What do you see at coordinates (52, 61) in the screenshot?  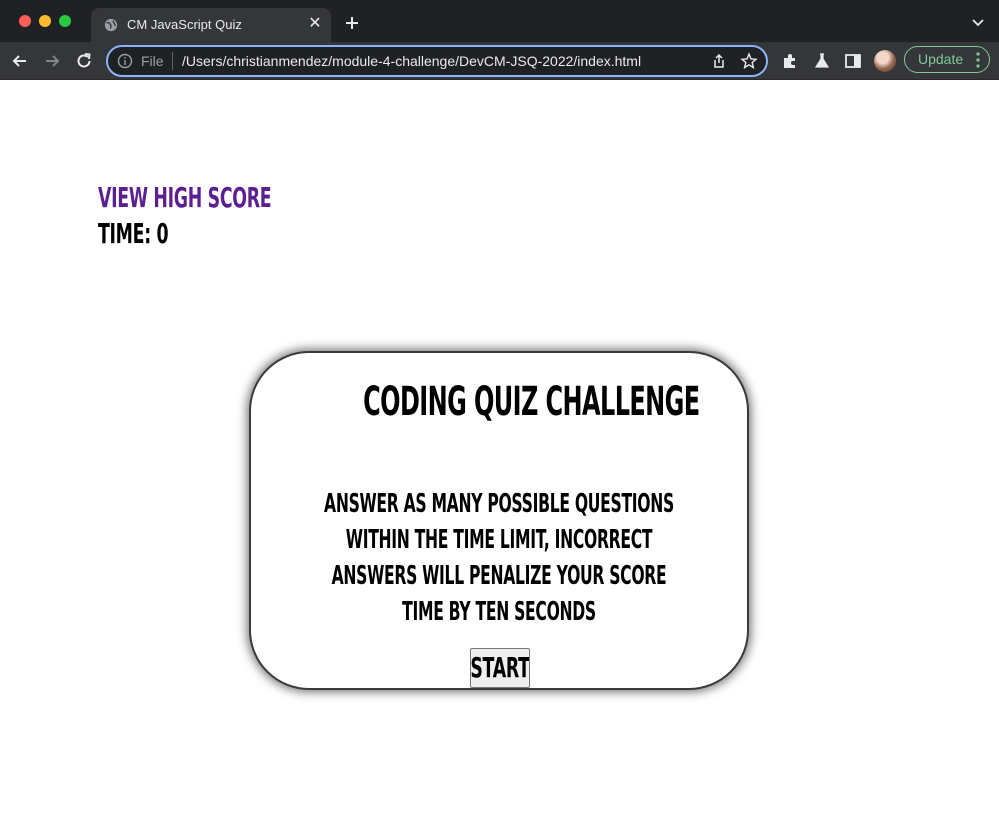 I see `forward-arrow-icon` at bounding box center [52, 61].